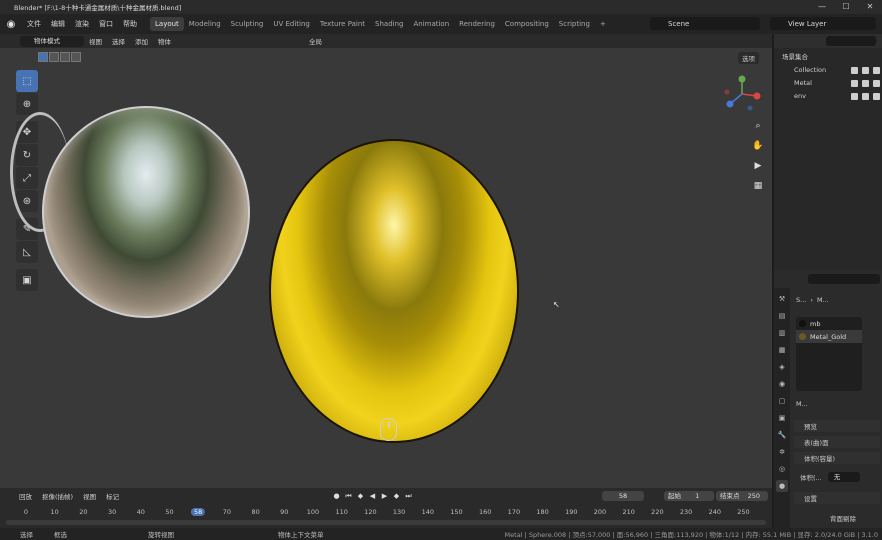 The width and height of the screenshot is (882, 540). What do you see at coordinates (118, 41) in the screenshot?
I see `viewport-menu-select: 选择` at bounding box center [118, 41].